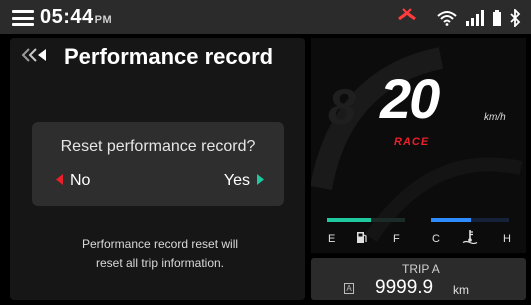 This screenshot has height=305, width=531. What do you see at coordinates (332, 239) in the screenshot?
I see `fuel-empty-label: E` at bounding box center [332, 239].